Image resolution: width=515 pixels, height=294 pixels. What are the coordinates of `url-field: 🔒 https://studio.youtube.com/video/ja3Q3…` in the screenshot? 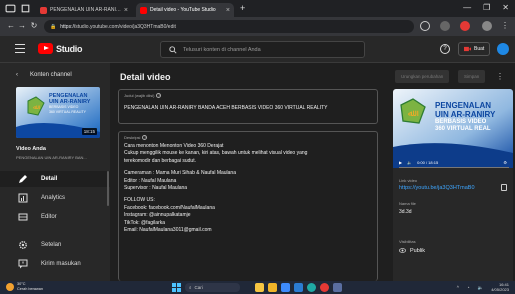 It's located at (229, 26).